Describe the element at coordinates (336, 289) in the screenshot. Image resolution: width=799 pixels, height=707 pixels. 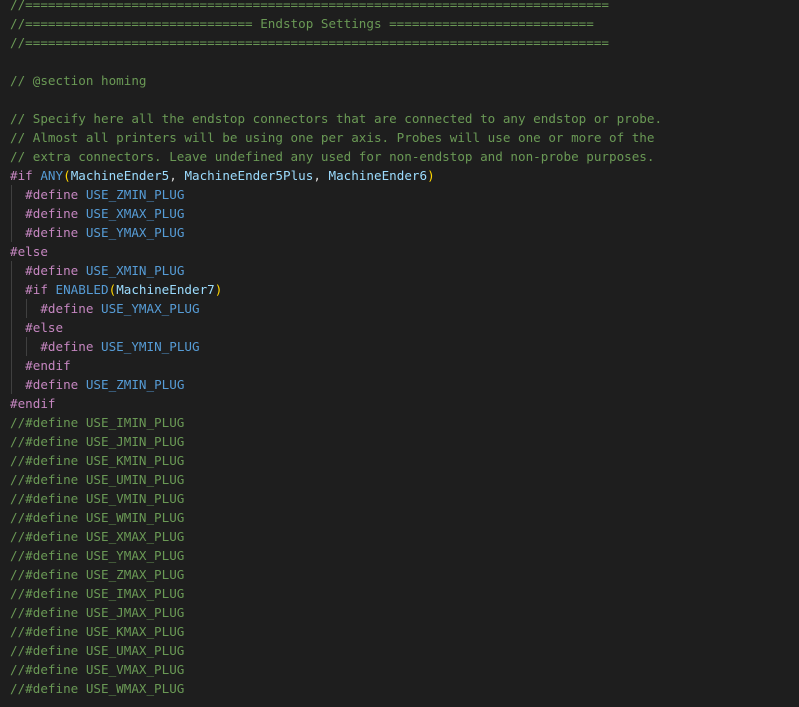
I see `code-line: #if ENABLED(MachineEnder7)` at that location.